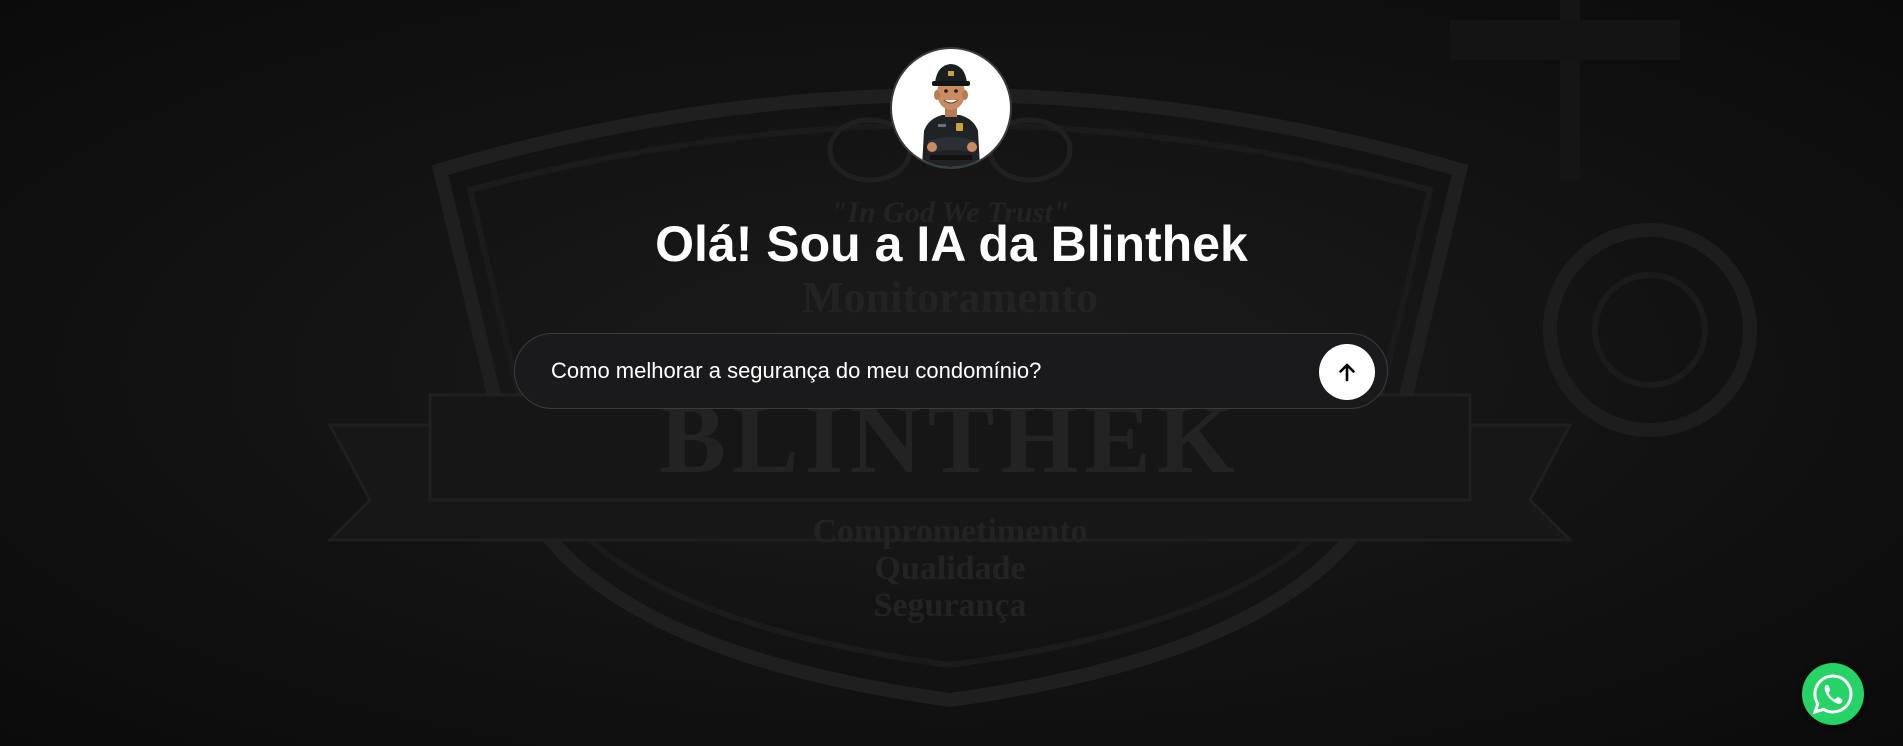 The height and width of the screenshot is (746, 1903). Describe the element at coordinates (950, 297) in the screenshot. I see `background-subtitle: Monitoramento` at that location.